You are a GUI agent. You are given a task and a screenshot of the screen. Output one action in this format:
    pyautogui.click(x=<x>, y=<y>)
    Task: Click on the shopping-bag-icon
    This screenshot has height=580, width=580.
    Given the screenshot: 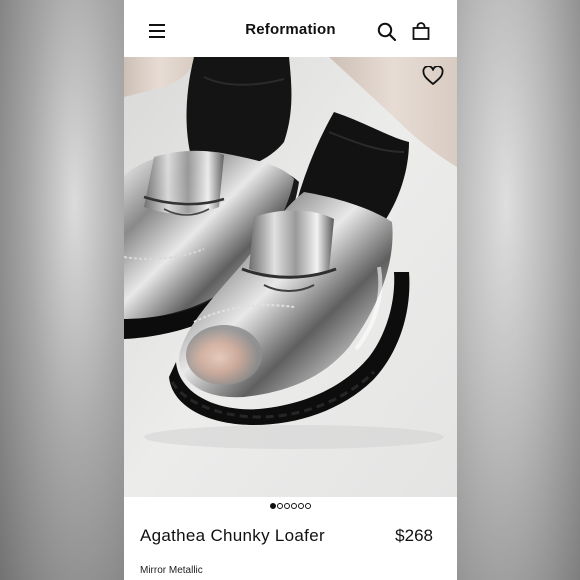 What is the action you would take?
    pyautogui.click(x=421, y=31)
    